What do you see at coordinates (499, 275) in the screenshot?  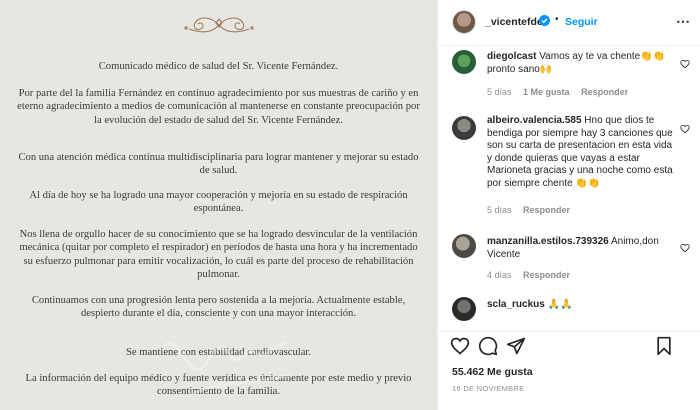 I see `comment-time: 4 días` at bounding box center [499, 275].